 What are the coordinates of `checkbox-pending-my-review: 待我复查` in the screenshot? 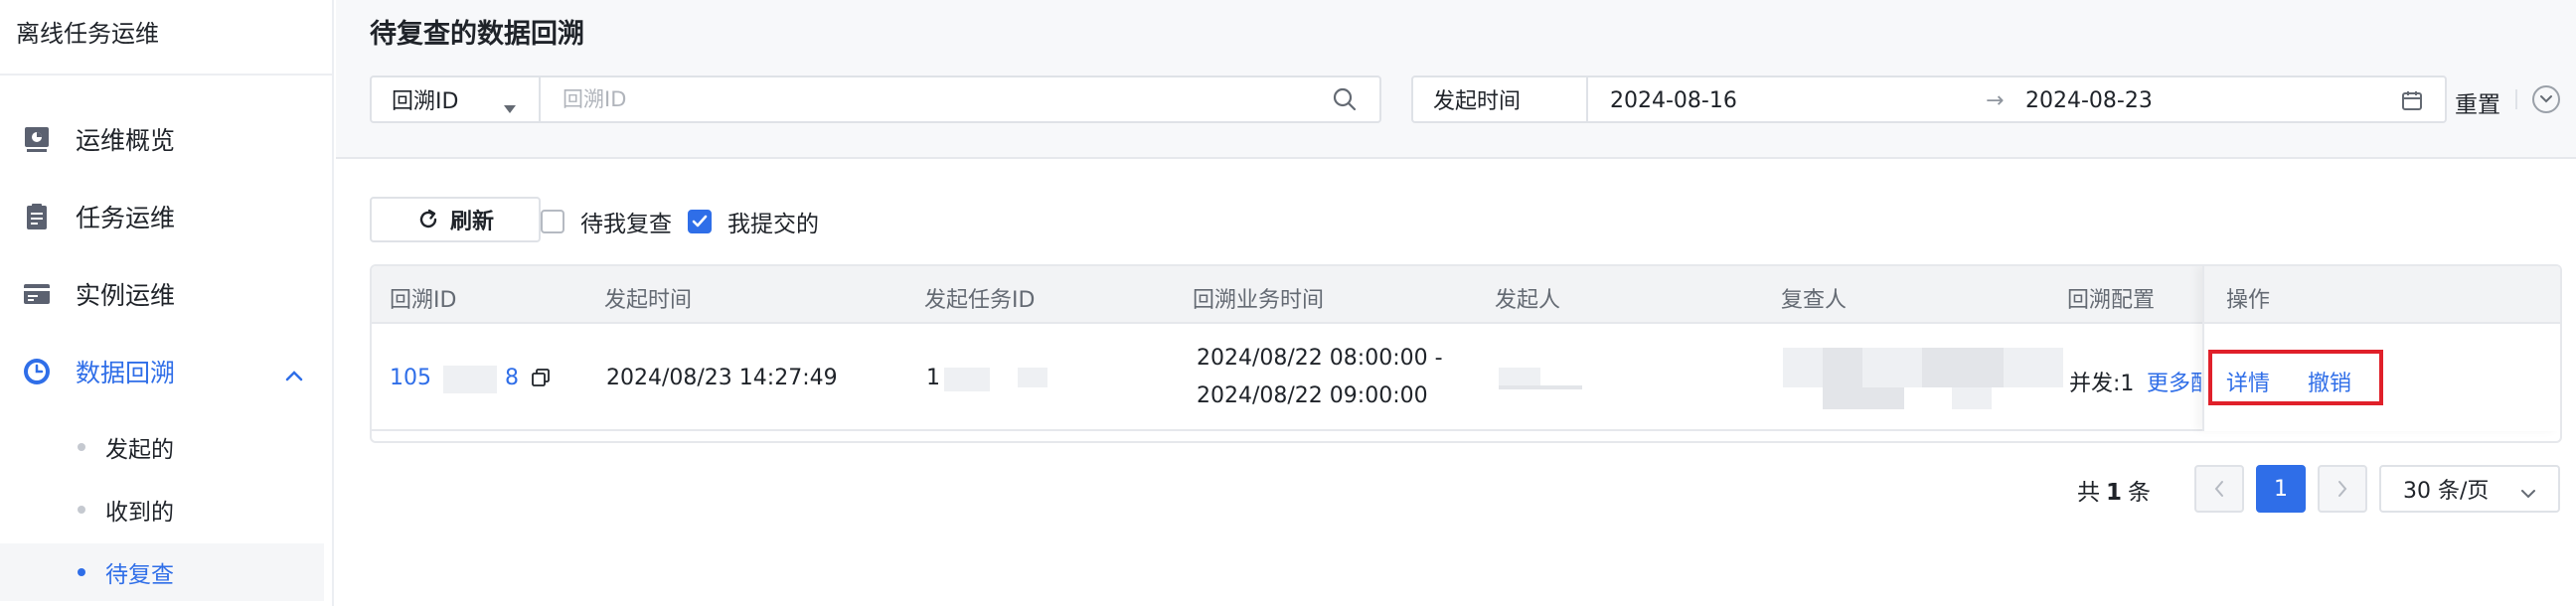 It's located at (606, 222).